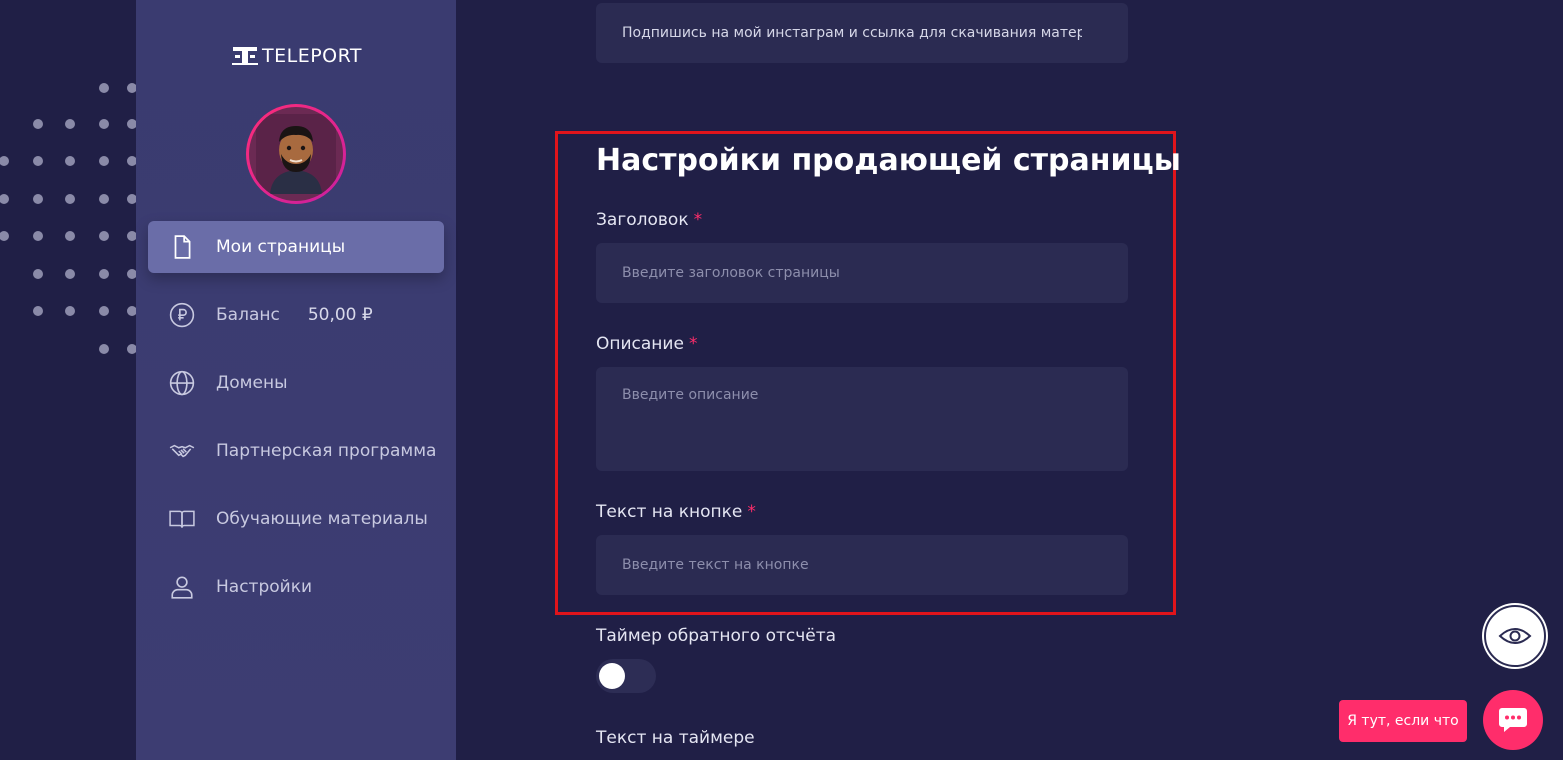 The image size is (1563, 760). I want to click on toggle-knob, so click(612, 676).